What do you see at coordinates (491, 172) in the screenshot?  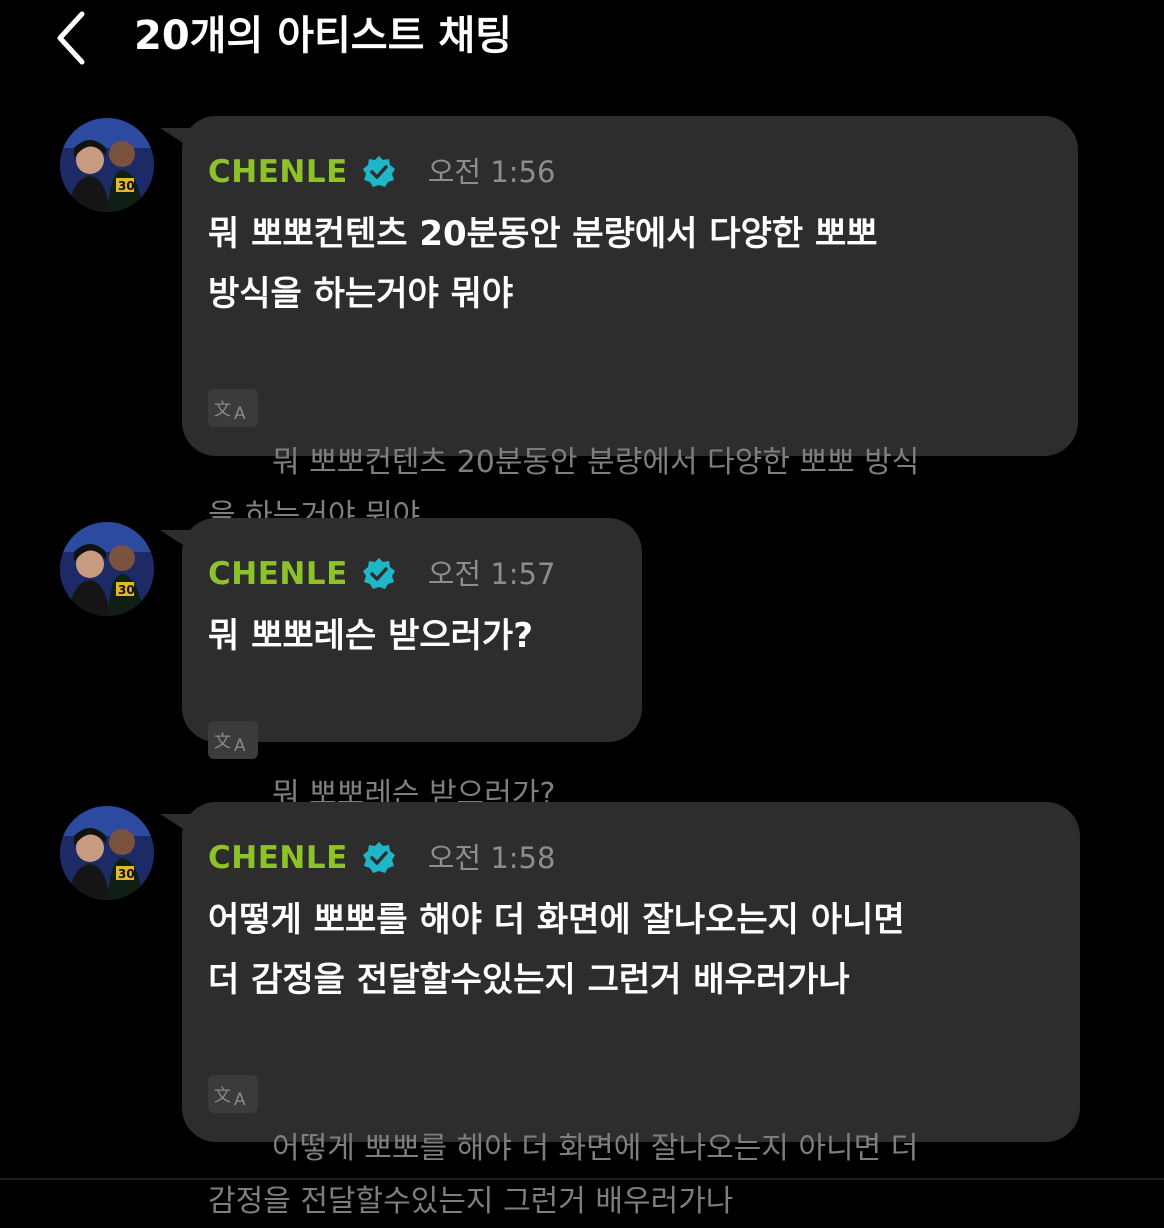 I see `message-timestamp: 오전 1:56` at bounding box center [491, 172].